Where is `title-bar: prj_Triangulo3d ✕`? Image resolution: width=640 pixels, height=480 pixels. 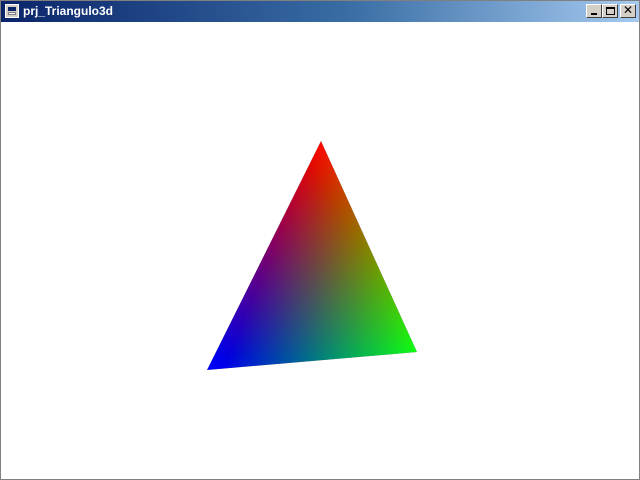 title-bar: prj_Triangulo3d ✕ is located at coordinates (320, 11).